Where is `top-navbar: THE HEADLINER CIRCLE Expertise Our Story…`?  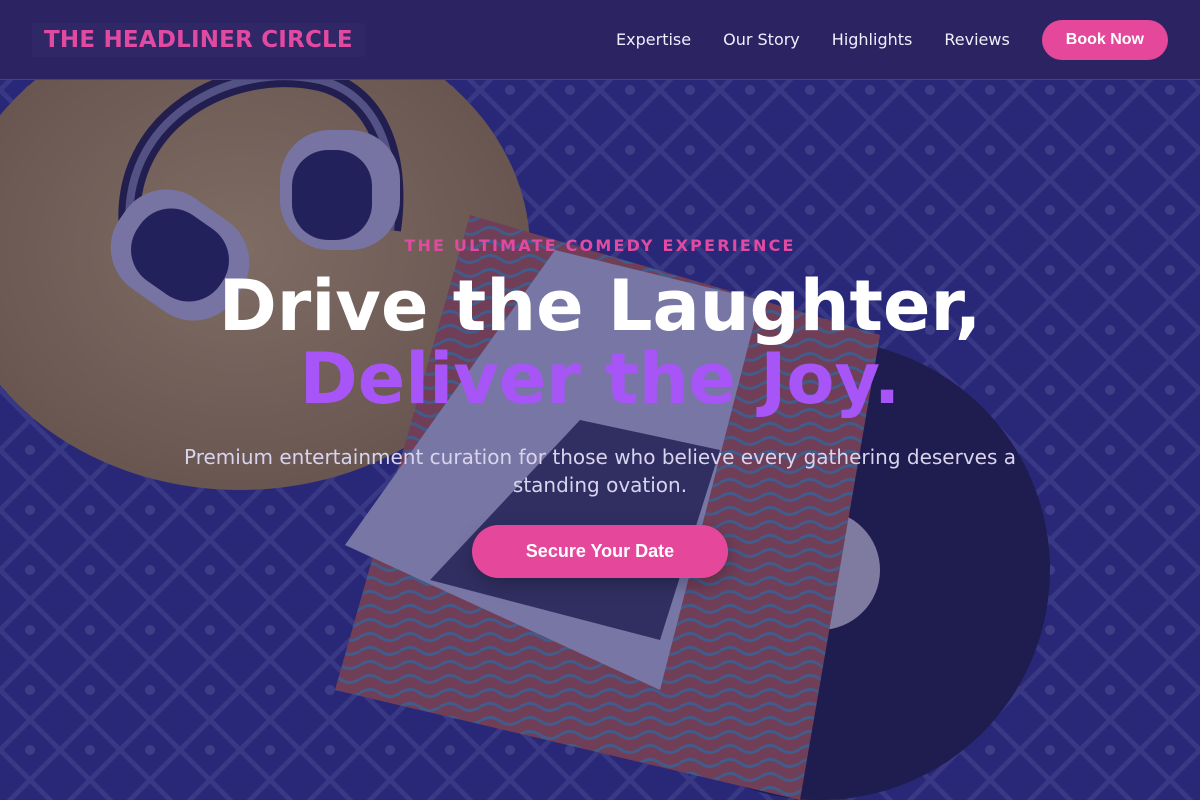
top-navbar: THE HEADLINER CIRCLE Expertise Our Story… is located at coordinates (600, 40).